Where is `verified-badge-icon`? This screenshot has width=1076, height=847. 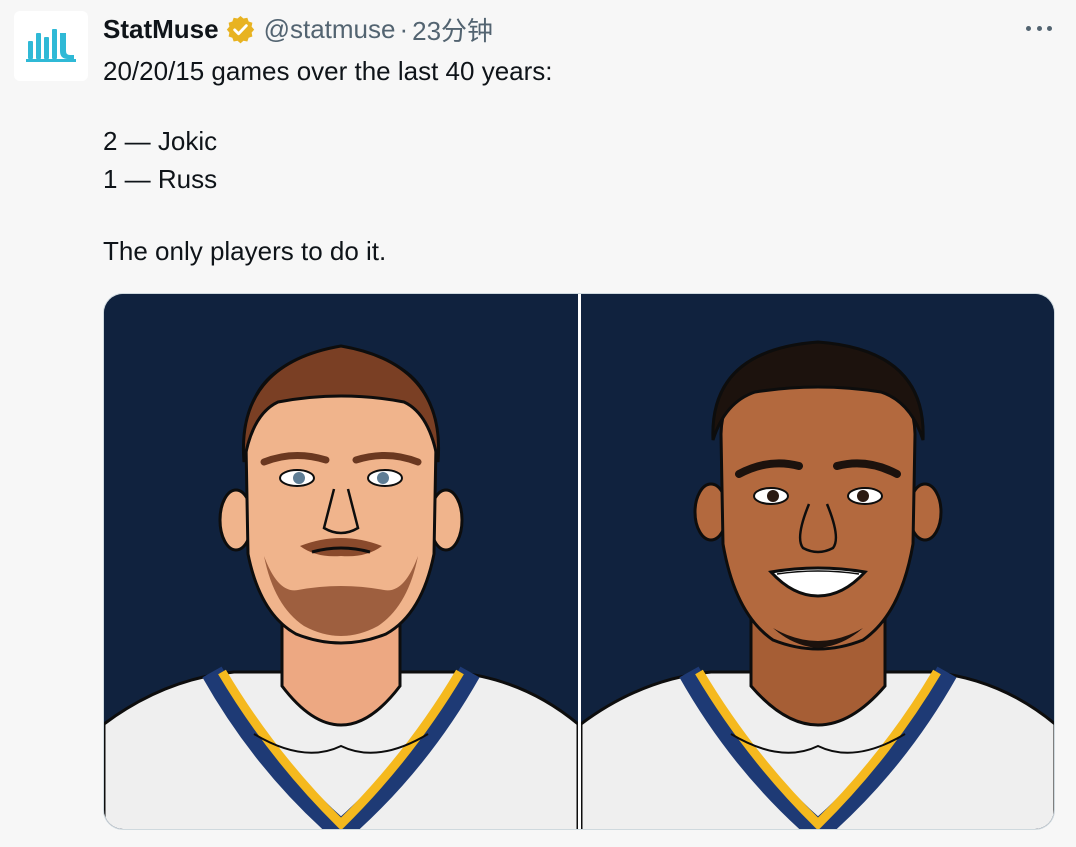 verified-badge-icon is located at coordinates (240, 29).